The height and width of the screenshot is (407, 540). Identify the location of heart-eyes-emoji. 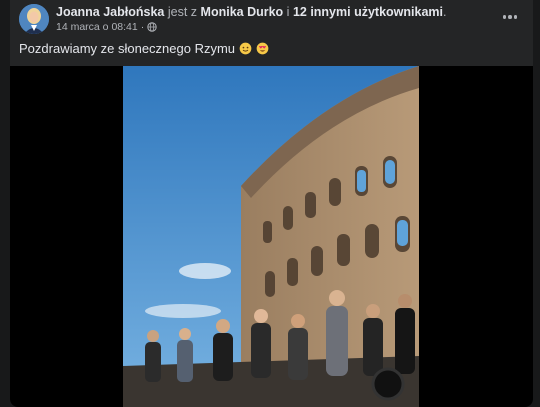
(262, 48).